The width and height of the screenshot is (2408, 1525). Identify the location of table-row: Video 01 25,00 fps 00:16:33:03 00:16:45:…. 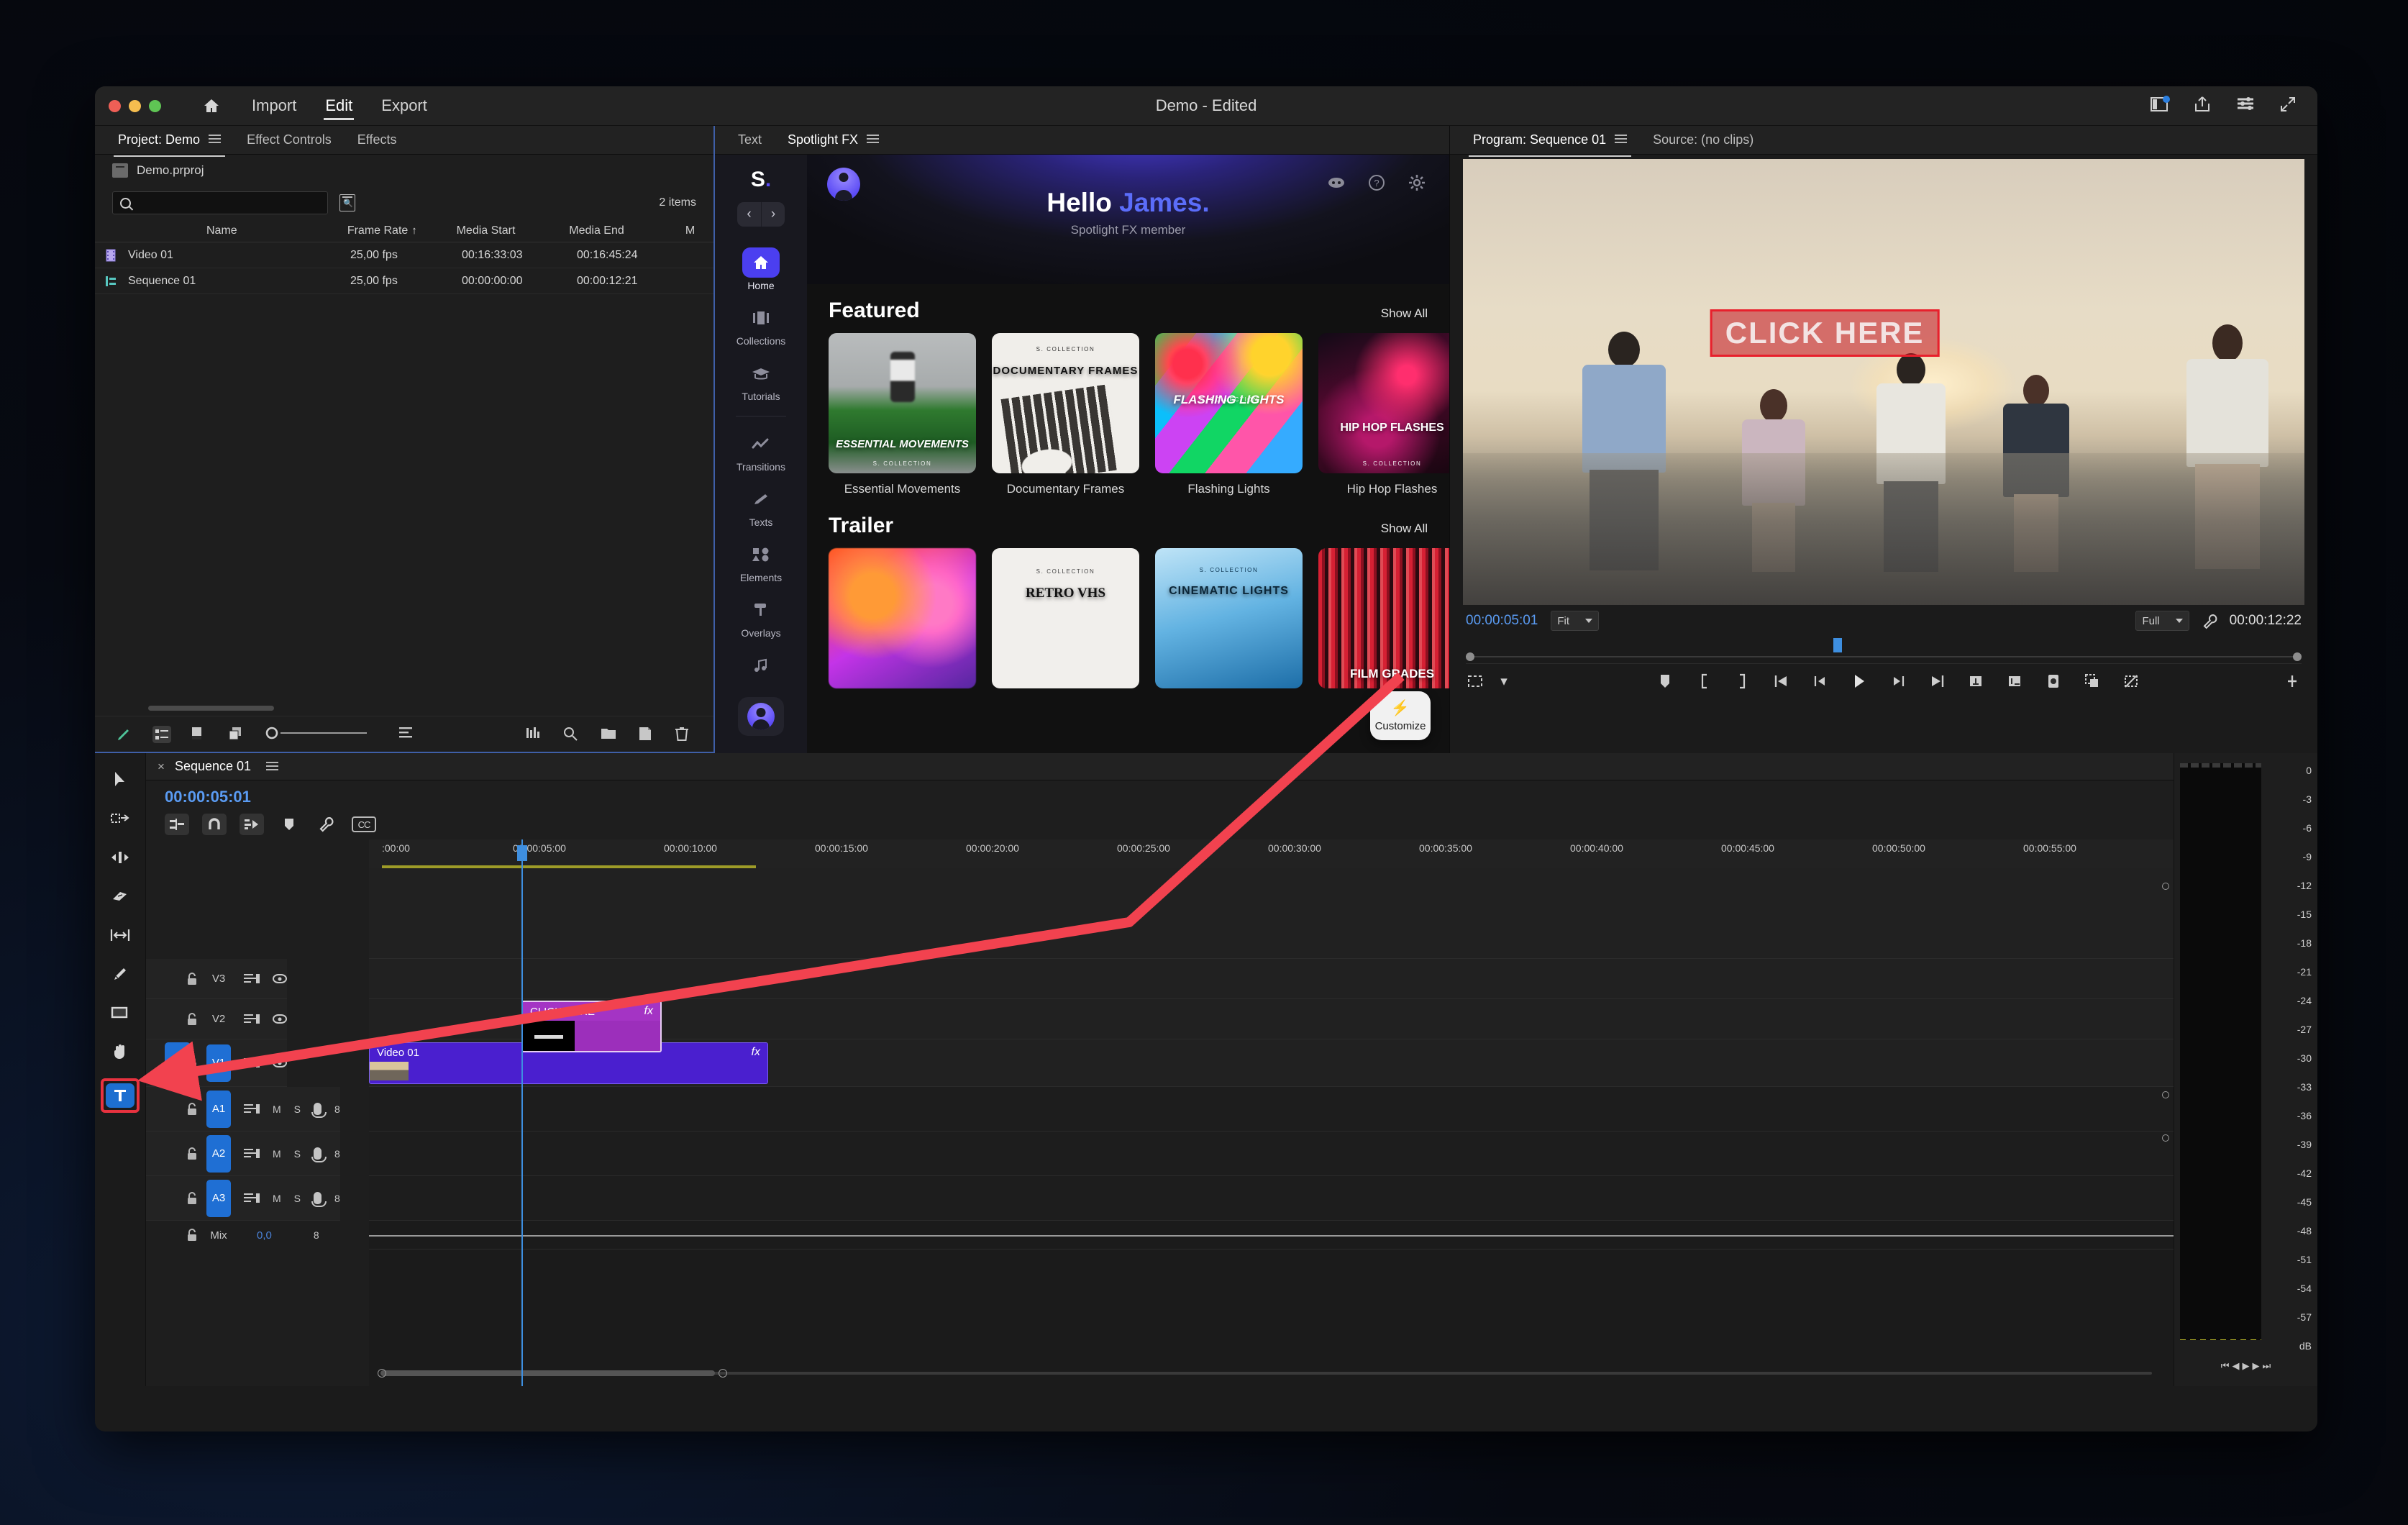
(404, 255).